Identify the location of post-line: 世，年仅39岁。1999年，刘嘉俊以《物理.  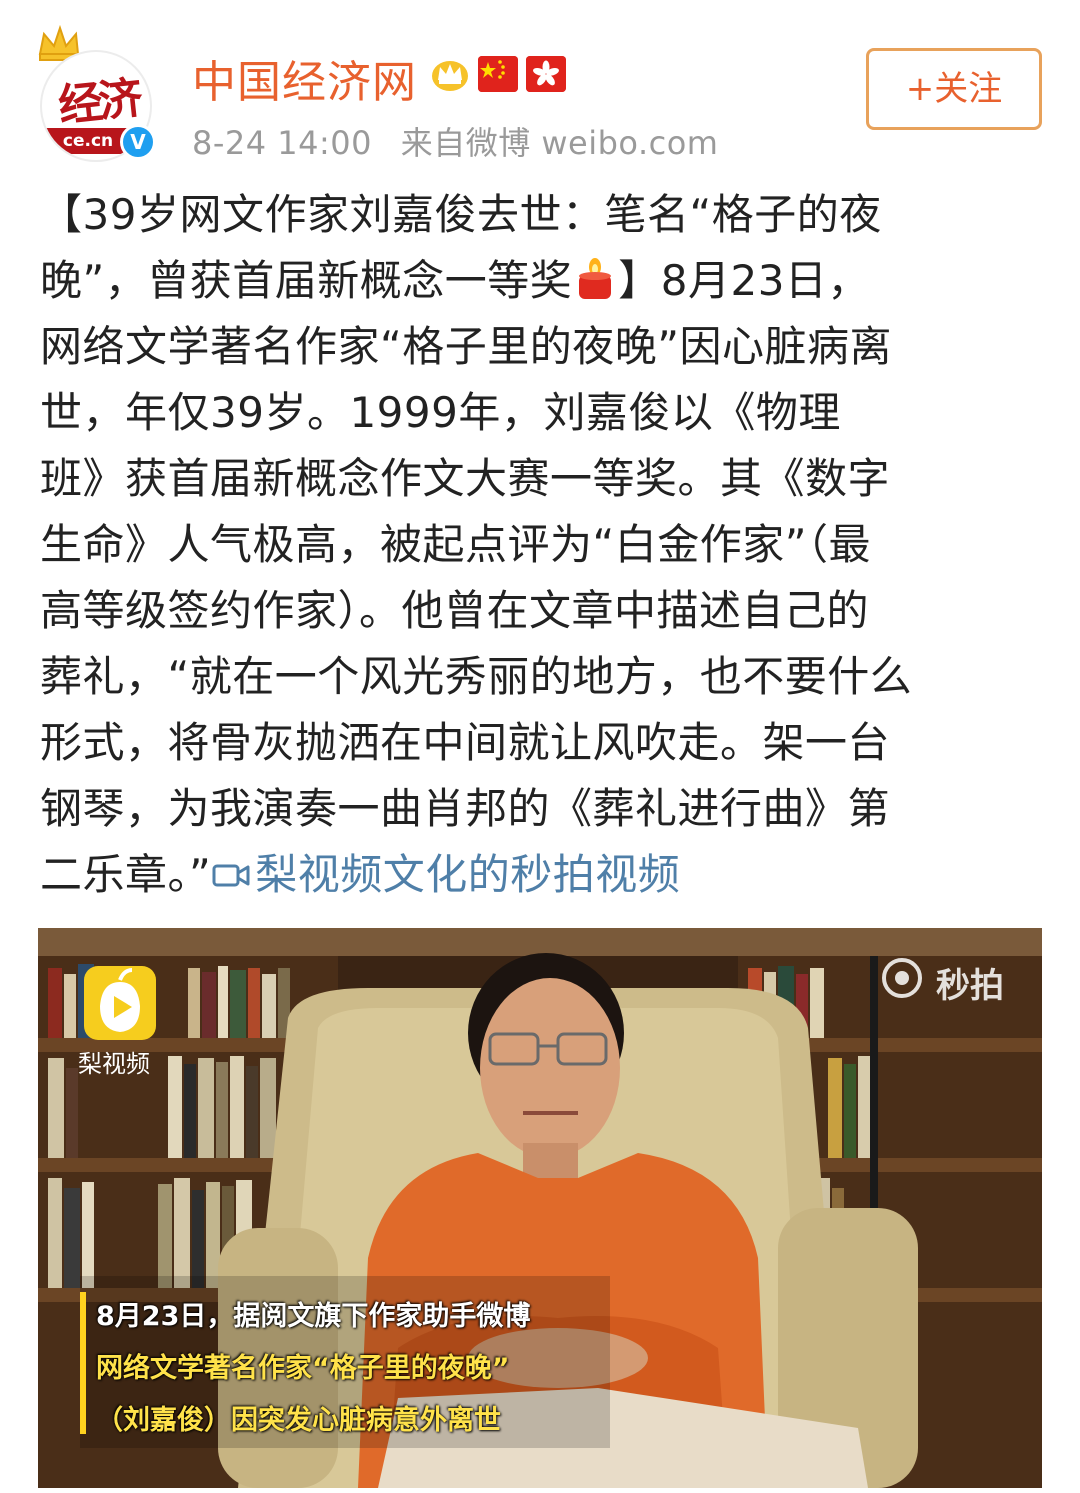
(440, 412).